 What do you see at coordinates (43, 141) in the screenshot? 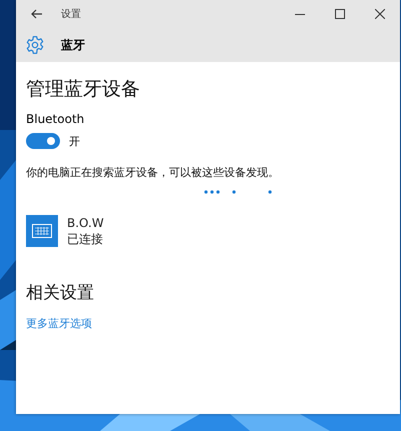
I see `bluetooth-toggle` at bounding box center [43, 141].